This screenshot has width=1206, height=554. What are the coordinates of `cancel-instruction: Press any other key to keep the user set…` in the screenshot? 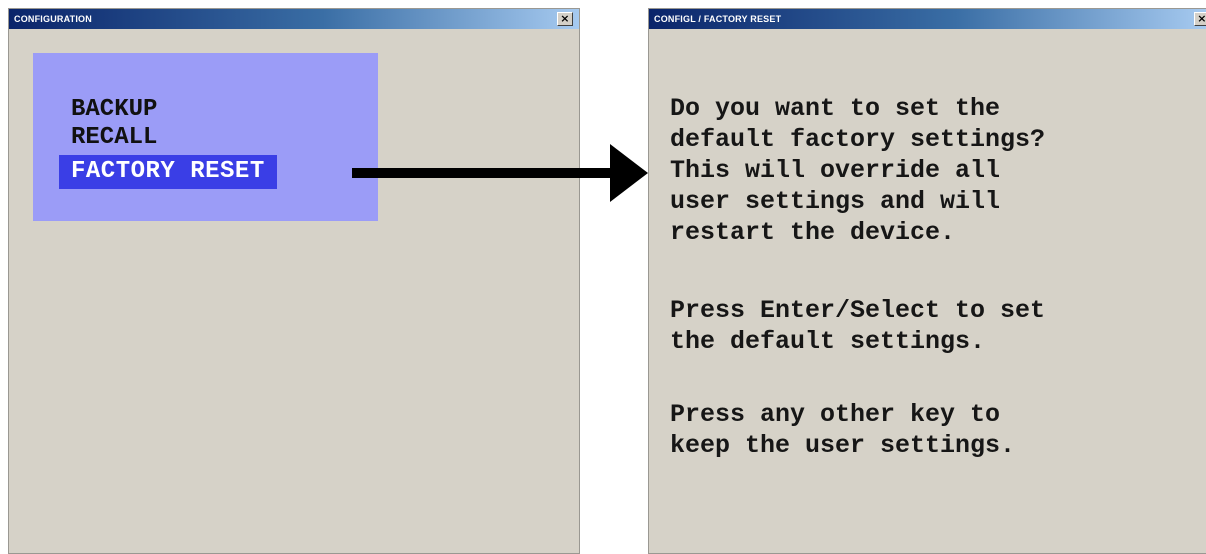 It's located at (843, 430).